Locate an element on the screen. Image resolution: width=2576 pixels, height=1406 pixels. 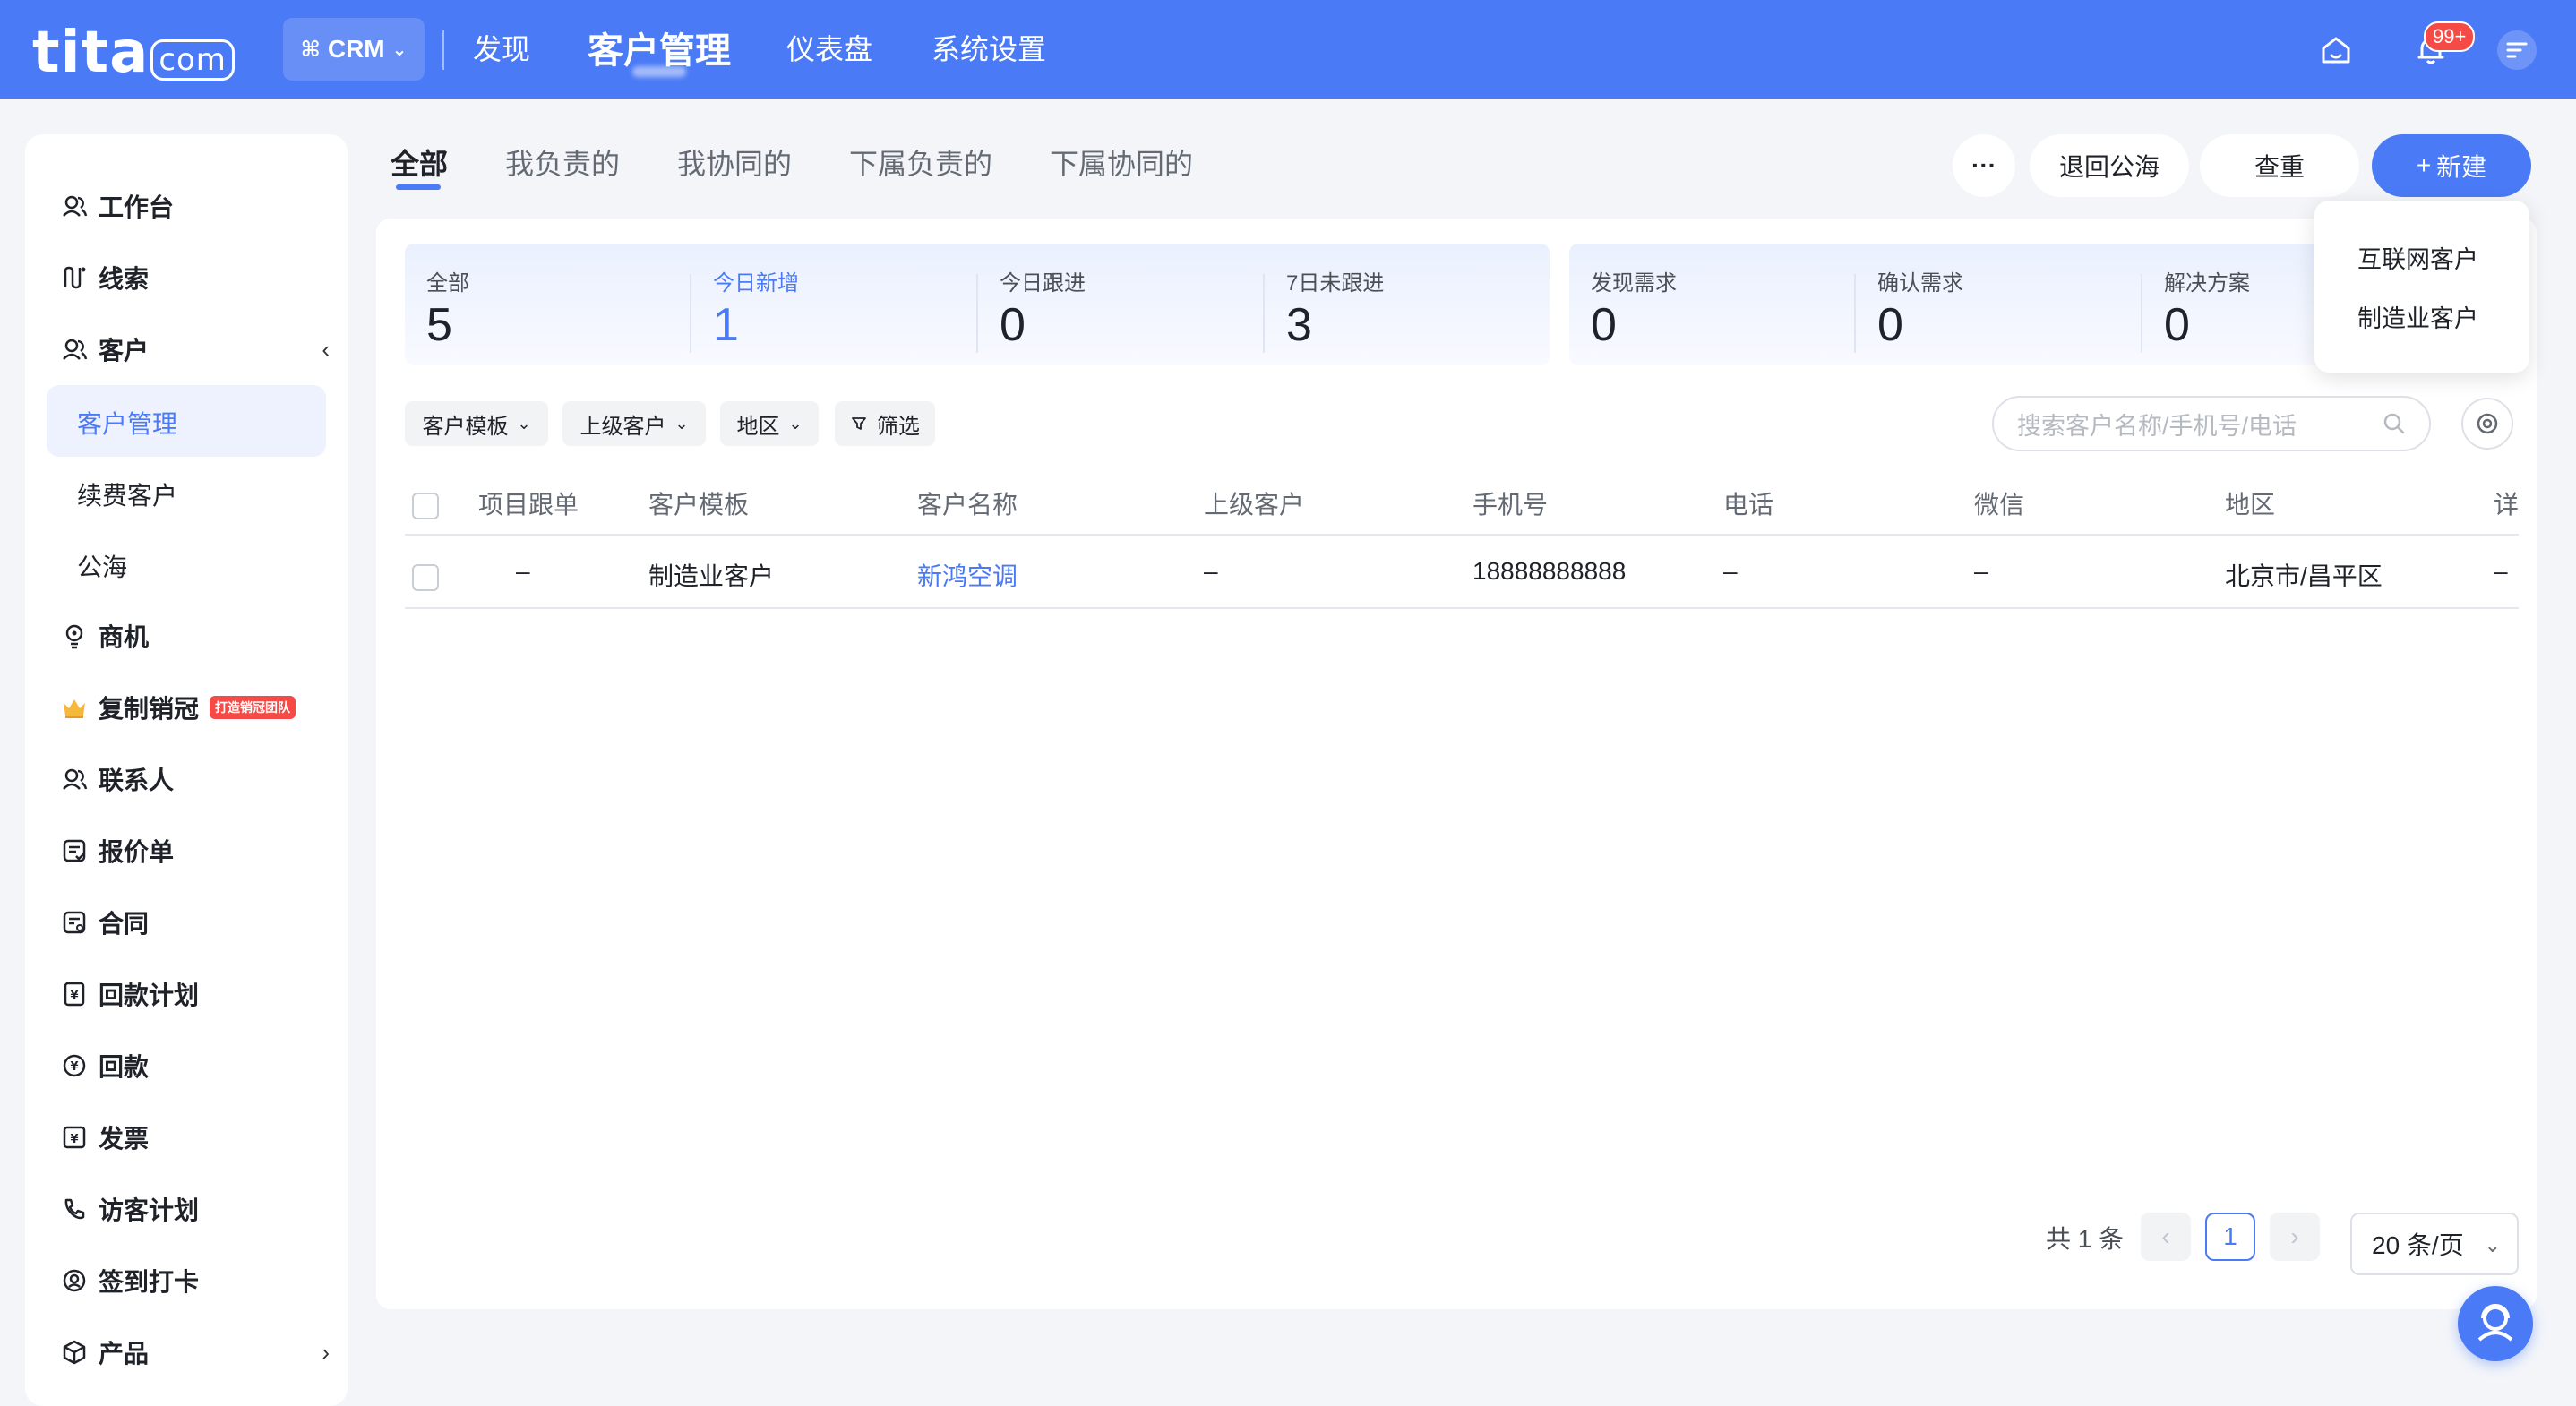
menu-item-internet-customer: 互联网客户 is located at coordinates (2417, 257).